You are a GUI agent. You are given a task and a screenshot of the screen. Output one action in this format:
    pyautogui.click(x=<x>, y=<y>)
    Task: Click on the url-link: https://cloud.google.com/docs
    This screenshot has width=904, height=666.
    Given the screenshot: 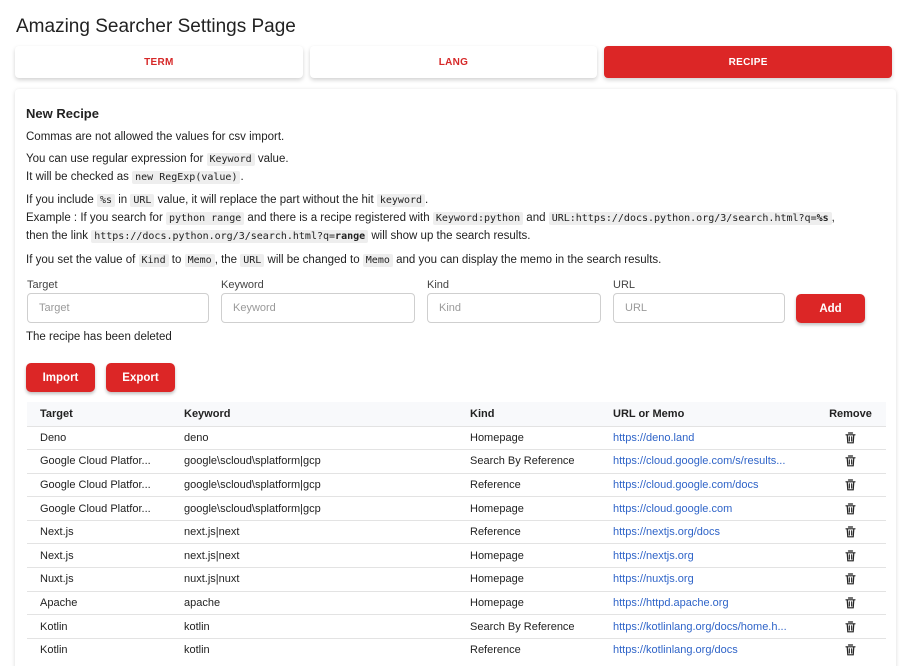 What is the action you would take?
    pyautogui.click(x=707, y=484)
    